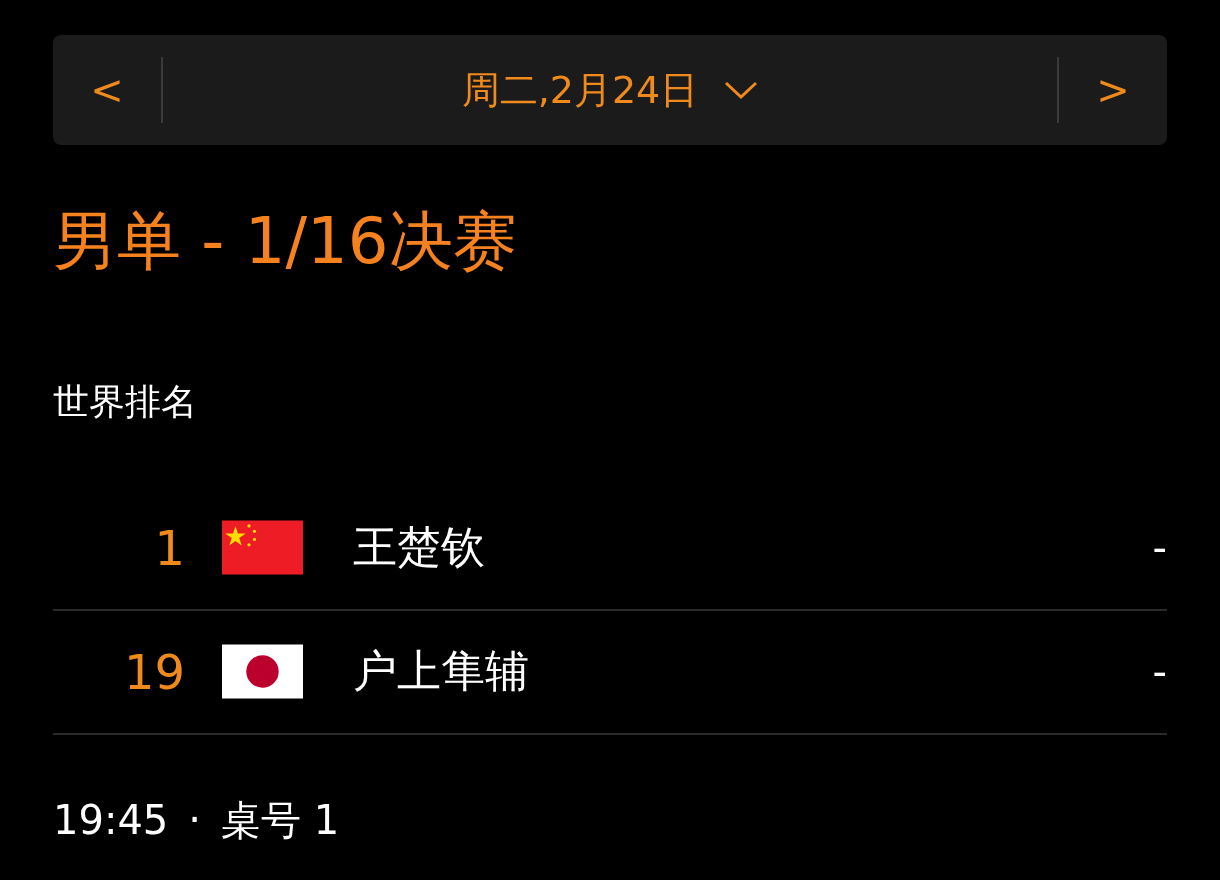 The image size is (1220, 880). Describe the element at coordinates (107, 90) in the screenshot. I see `previous-day-button: <` at that location.